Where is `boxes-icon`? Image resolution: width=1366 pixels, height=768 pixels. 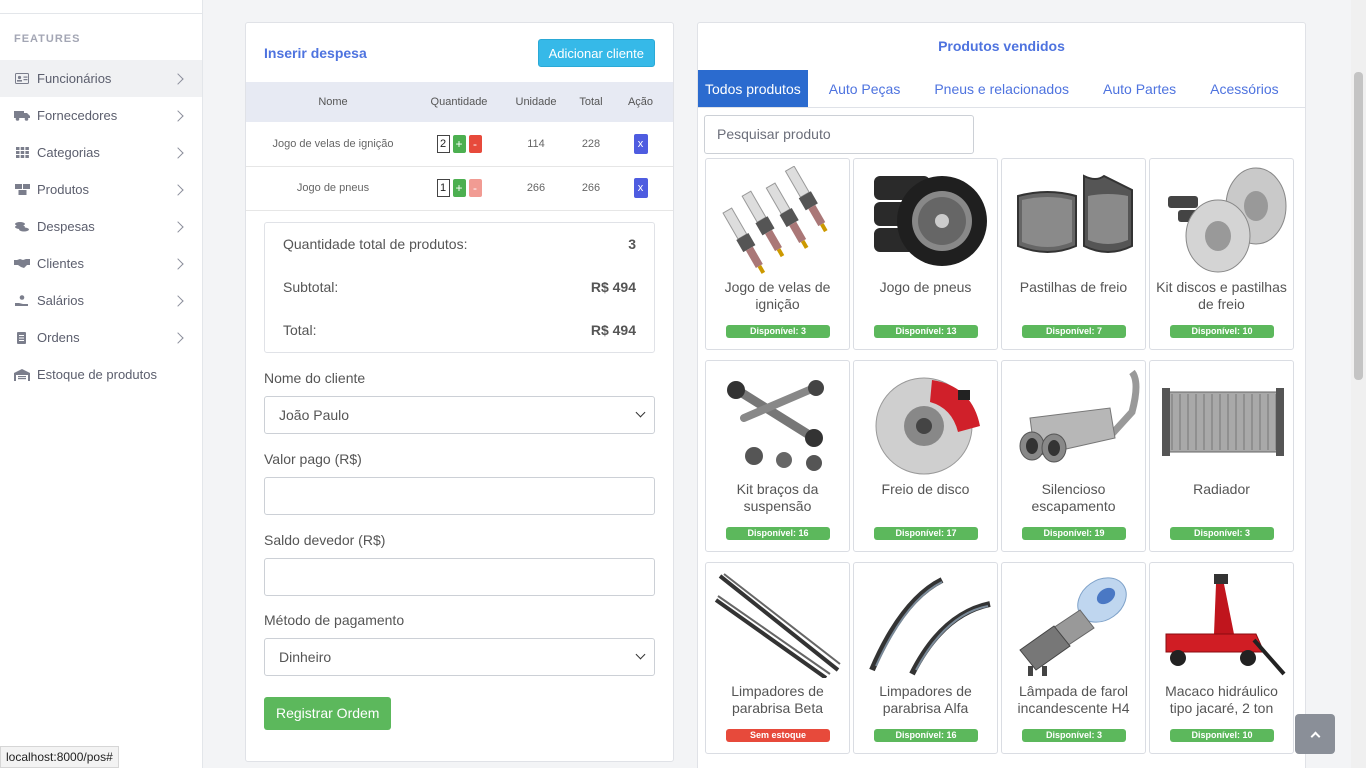 boxes-icon is located at coordinates (22, 190).